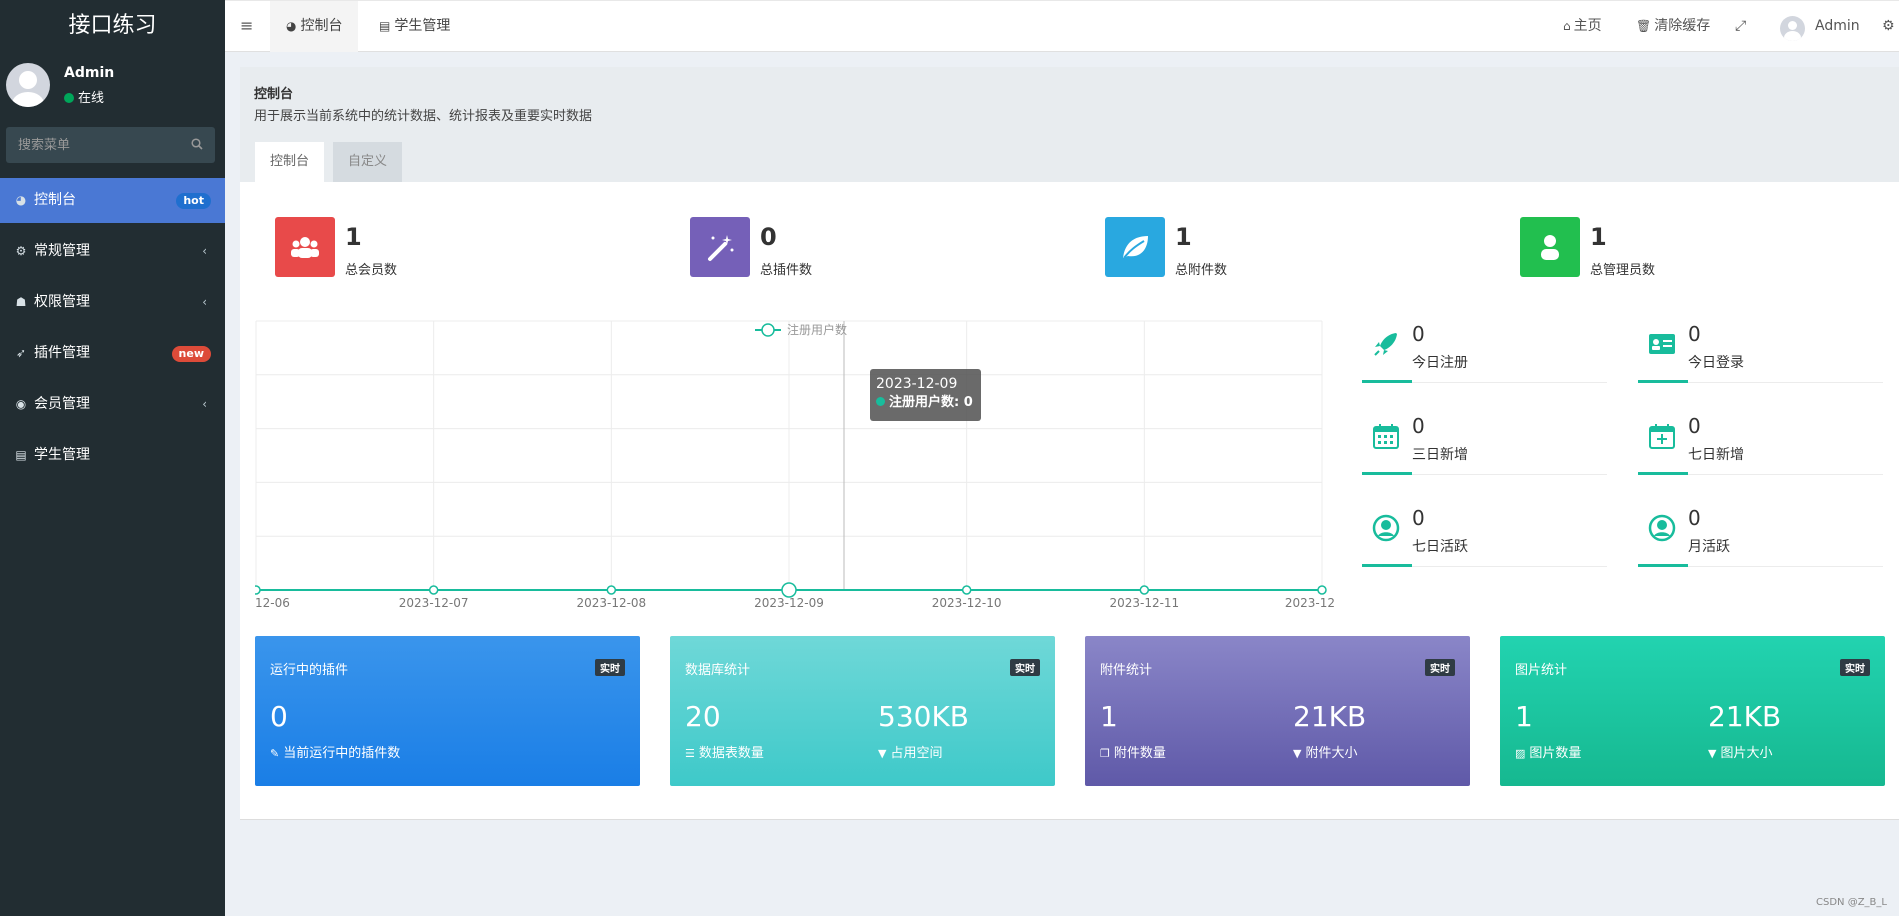  Describe the element at coordinates (917, 384) in the screenshot. I see `tooltip-date: 2023-12-09` at that location.